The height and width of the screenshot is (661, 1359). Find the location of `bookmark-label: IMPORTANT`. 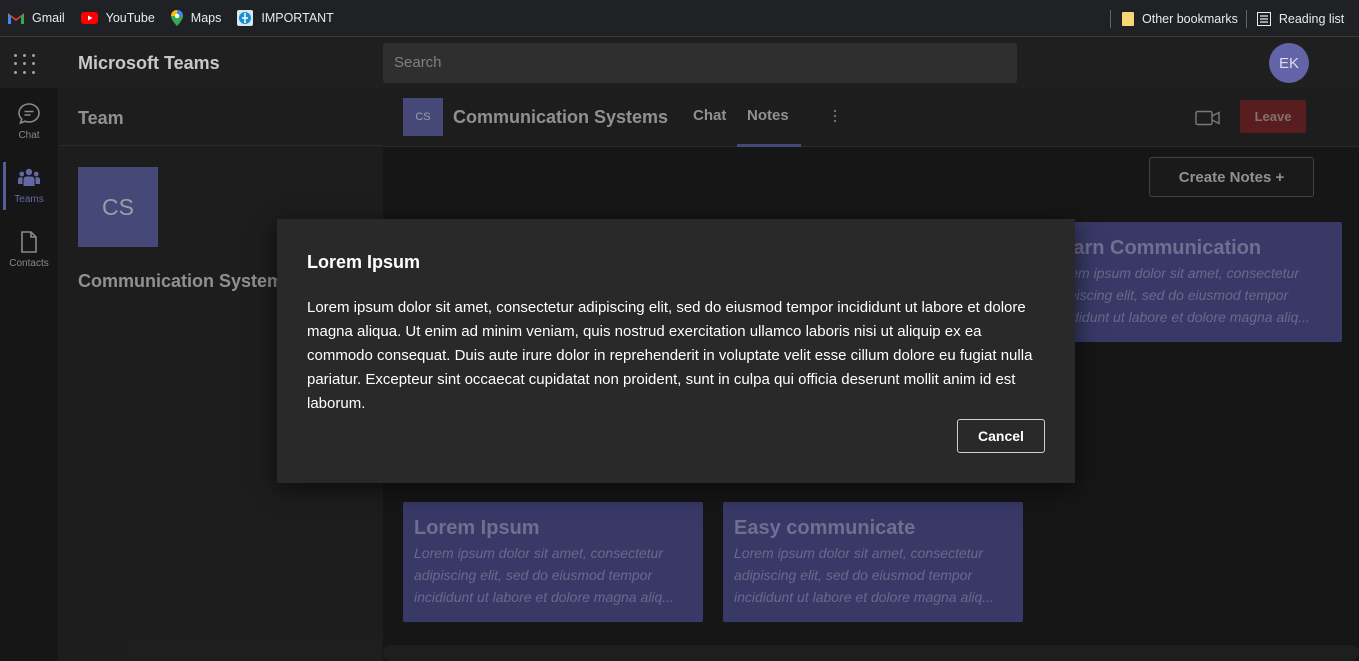

bookmark-label: IMPORTANT is located at coordinates (297, 18).